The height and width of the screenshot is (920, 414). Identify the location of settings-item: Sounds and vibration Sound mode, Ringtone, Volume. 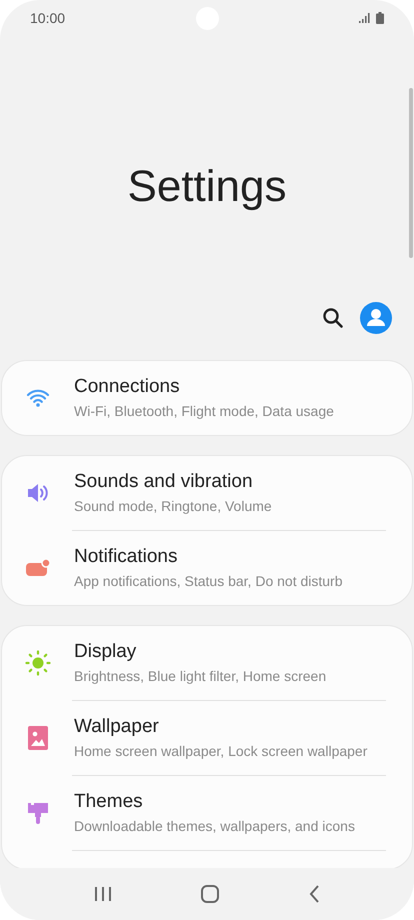
(207, 493).